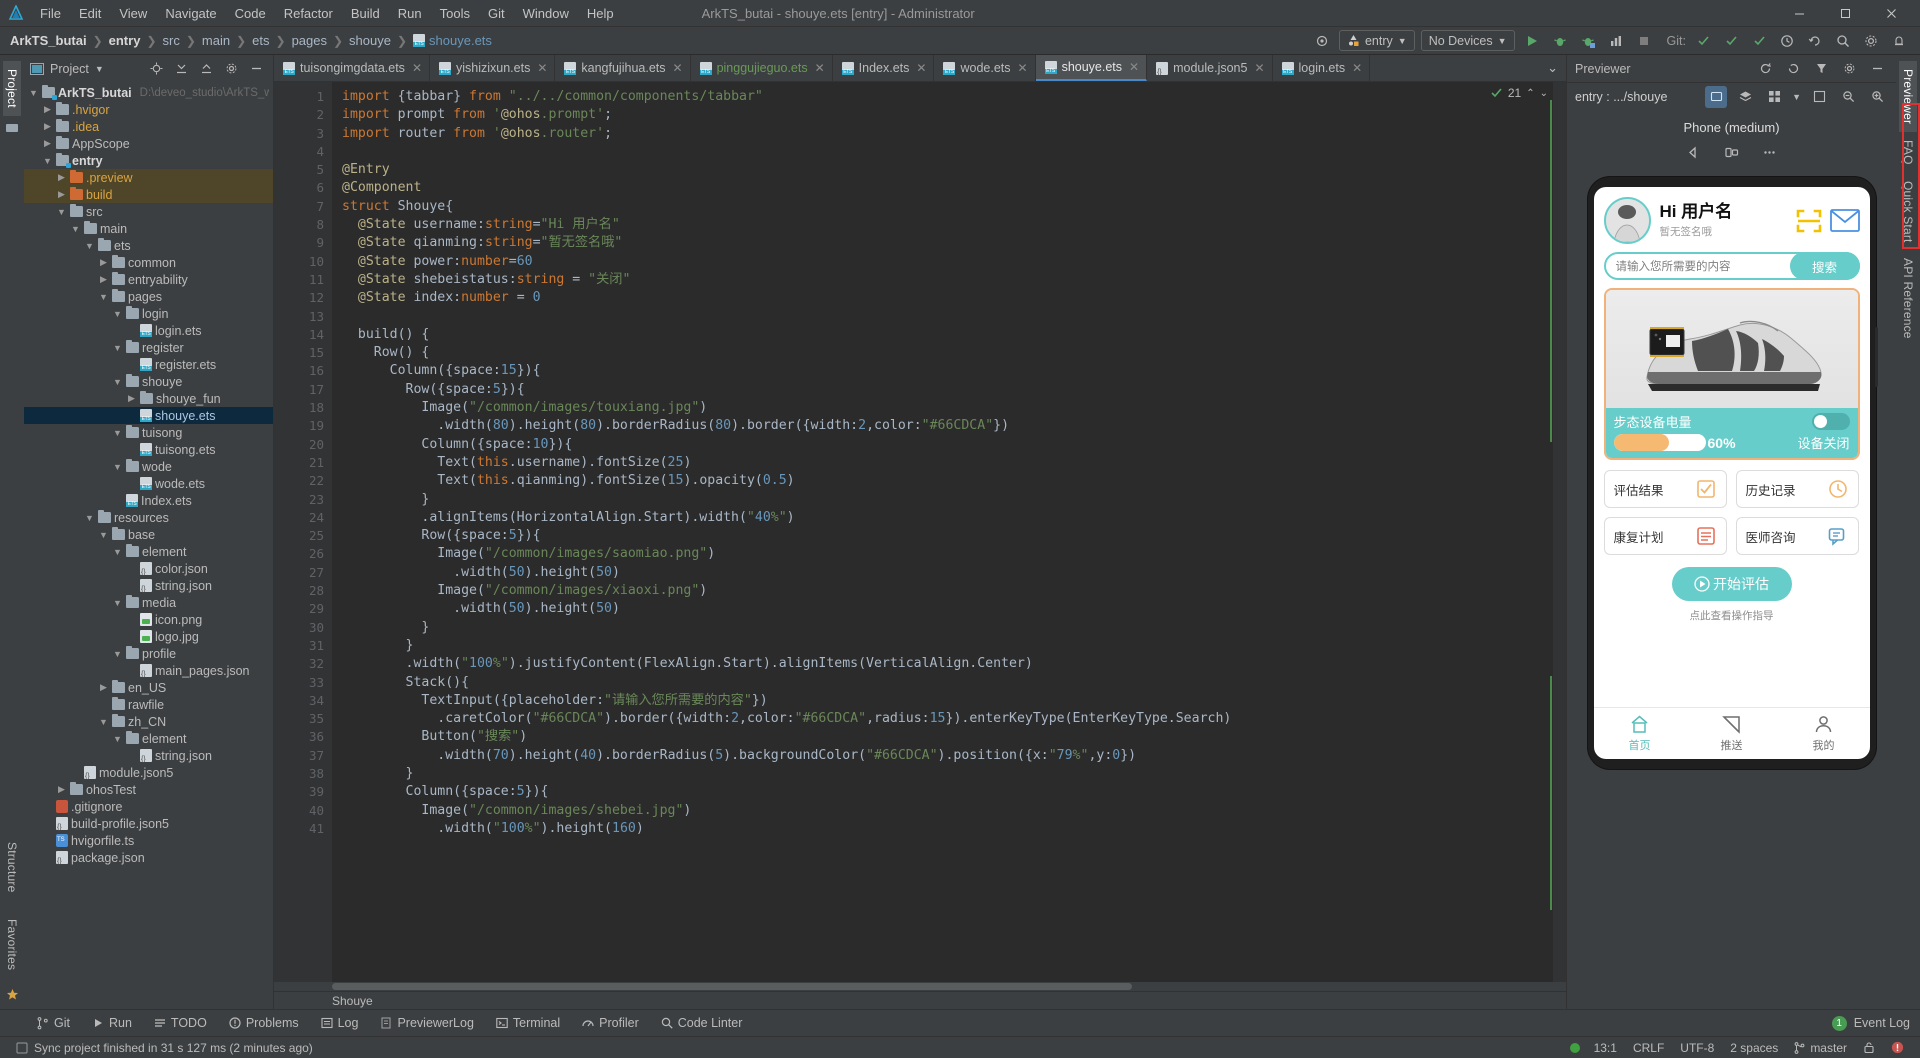 This screenshot has width=1920, height=1058. Describe the element at coordinates (1544, 93) in the screenshot. I see `chevron-down-icon: ⌄` at that location.